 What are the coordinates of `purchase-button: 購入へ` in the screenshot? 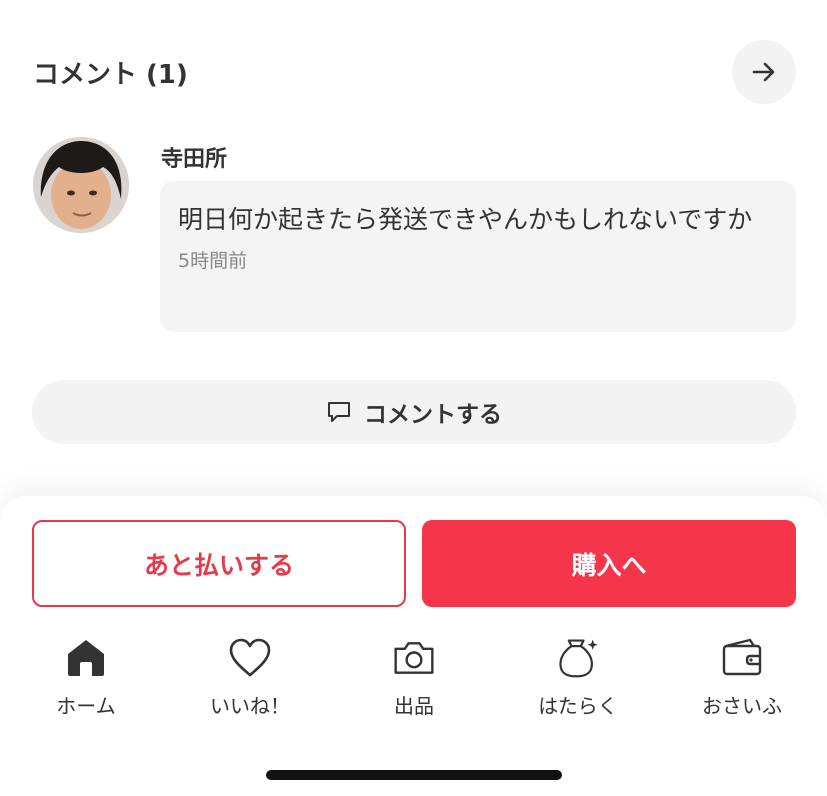 It's located at (609, 563).